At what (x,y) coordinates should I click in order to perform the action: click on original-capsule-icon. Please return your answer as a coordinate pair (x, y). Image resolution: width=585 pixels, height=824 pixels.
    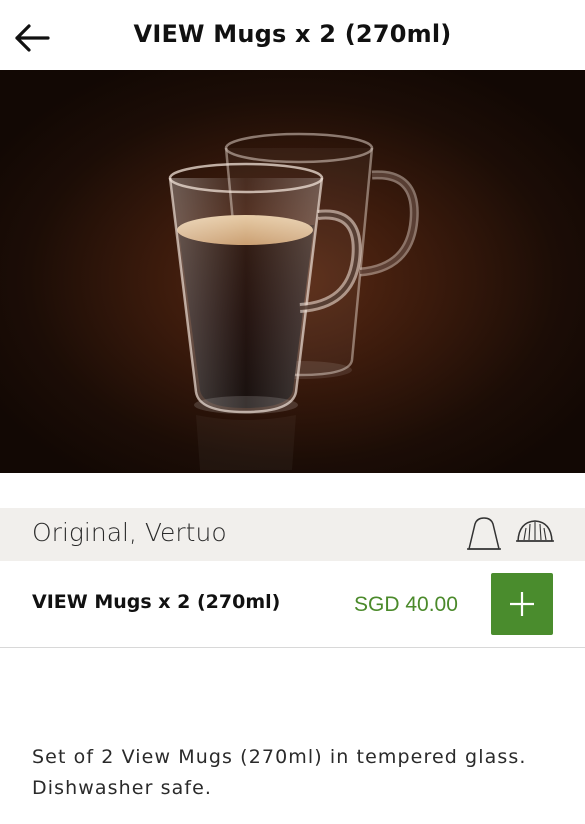
    Looking at the image, I should click on (484, 533).